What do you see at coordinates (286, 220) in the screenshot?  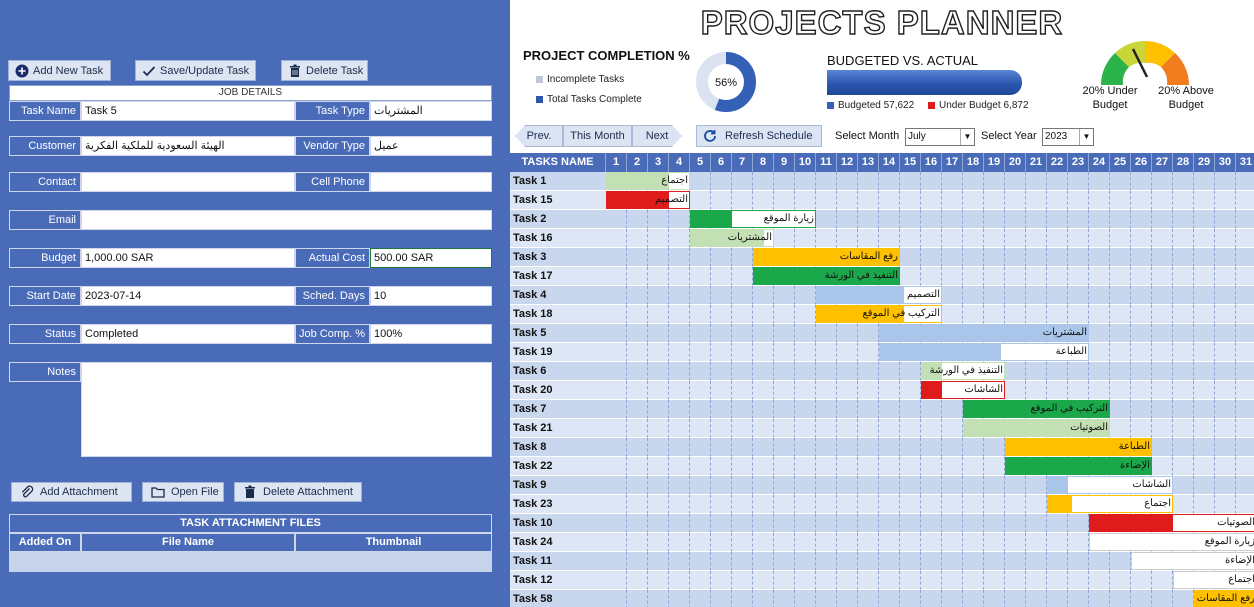 I see `email-field` at bounding box center [286, 220].